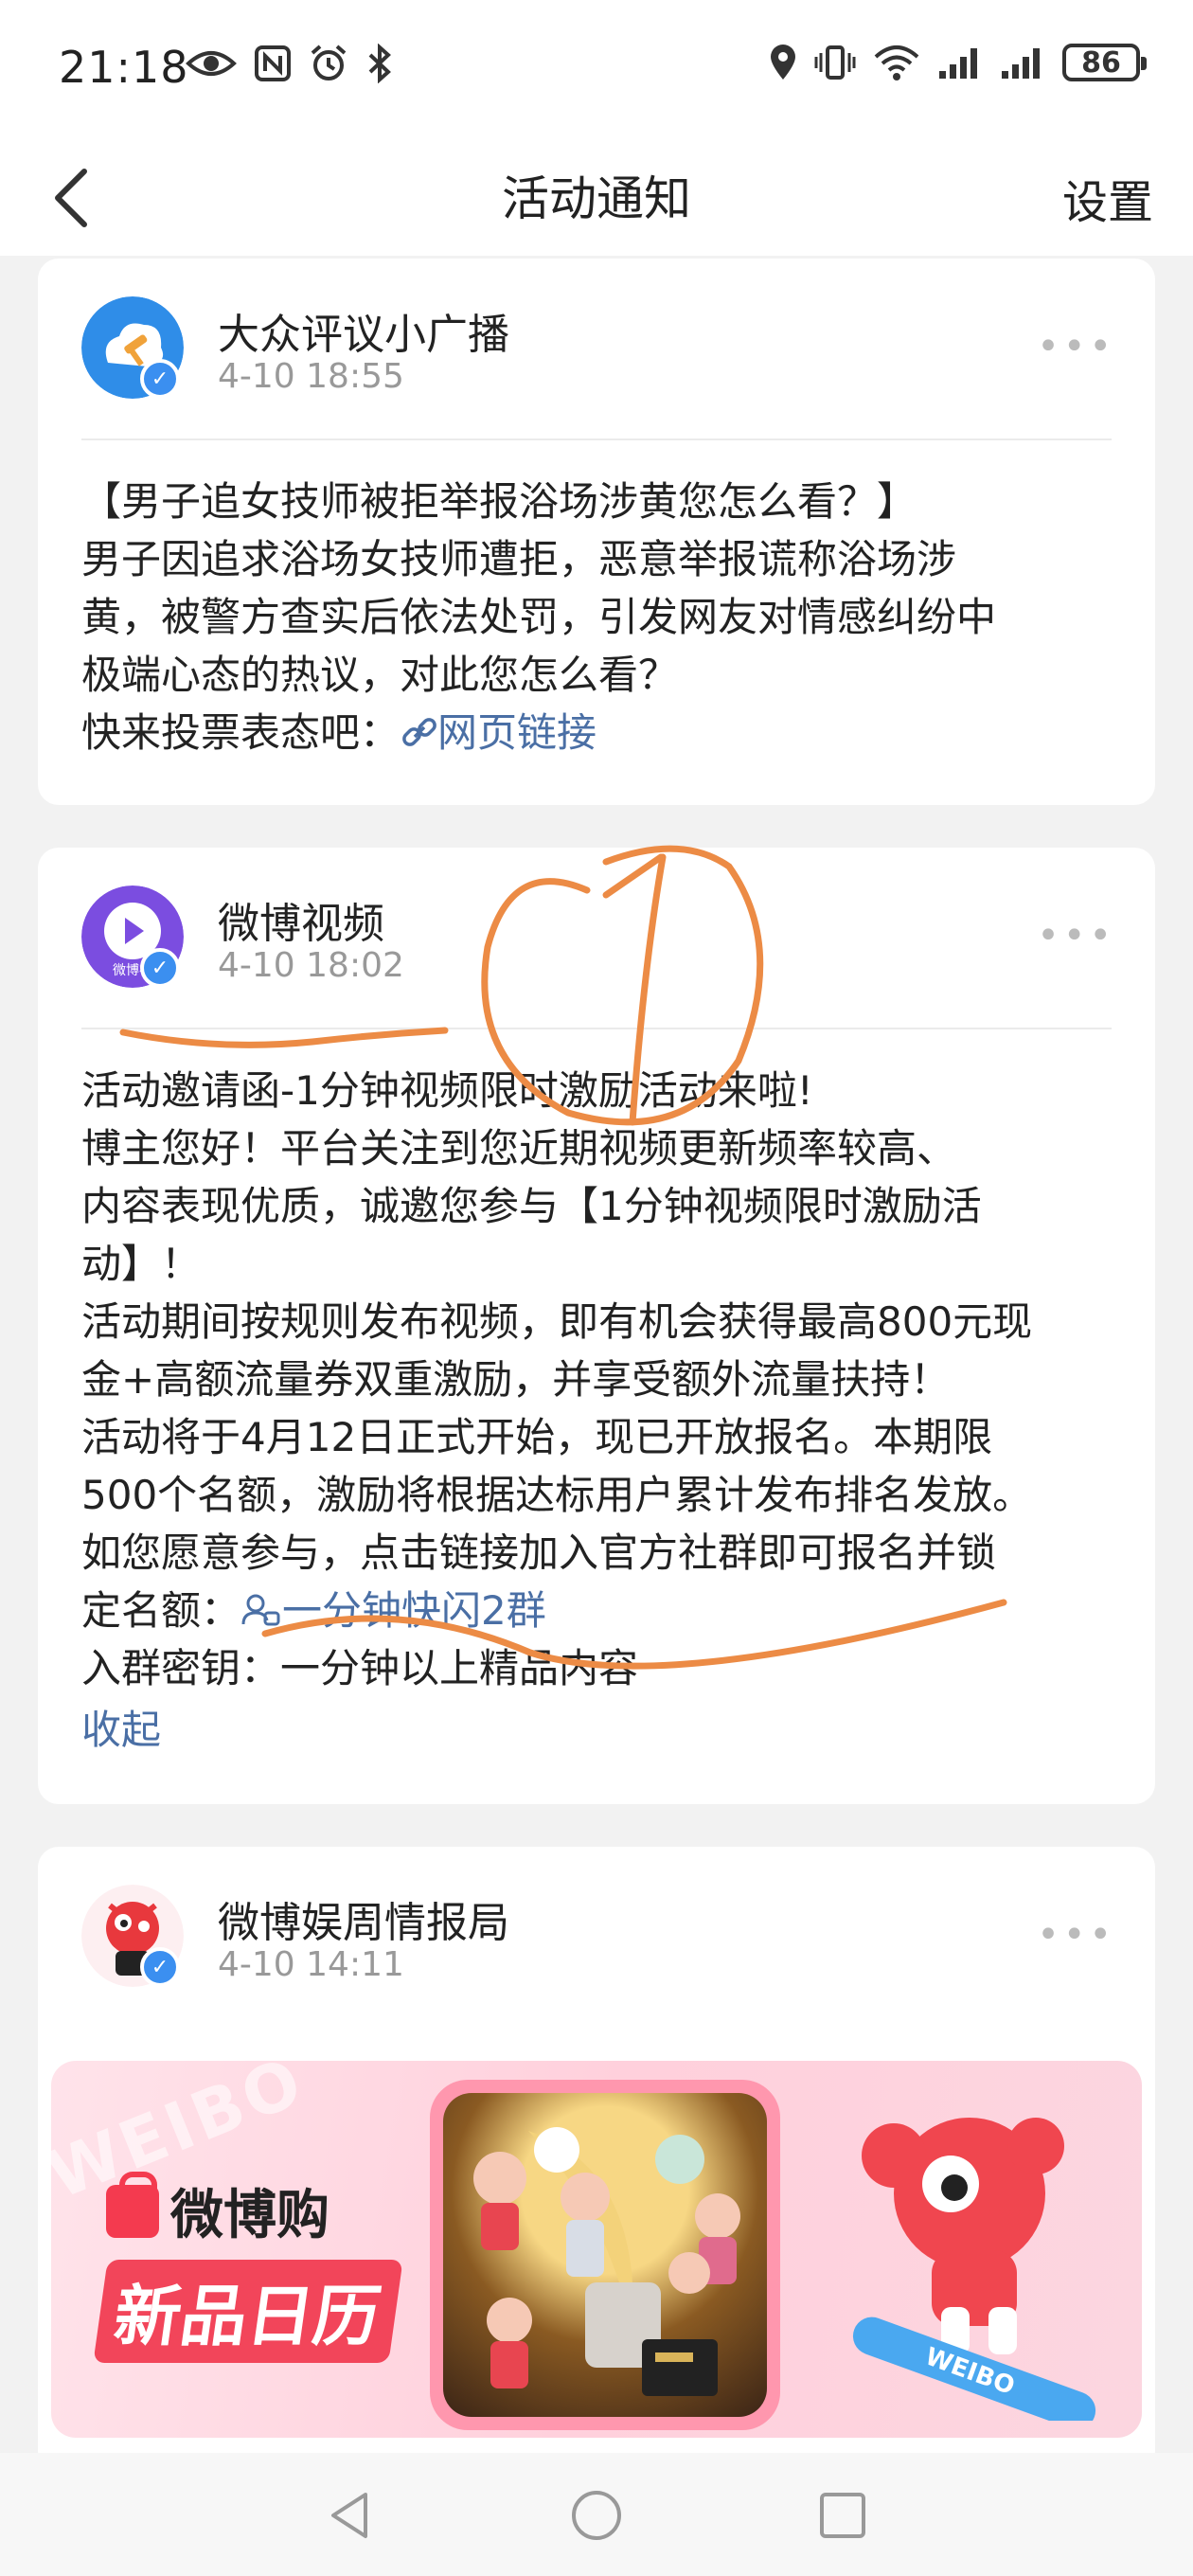 The width and height of the screenshot is (1193, 2576). What do you see at coordinates (363, 330) in the screenshot?
I see `sender-name: 大众评议小广播` at bounding box center [363, 330].